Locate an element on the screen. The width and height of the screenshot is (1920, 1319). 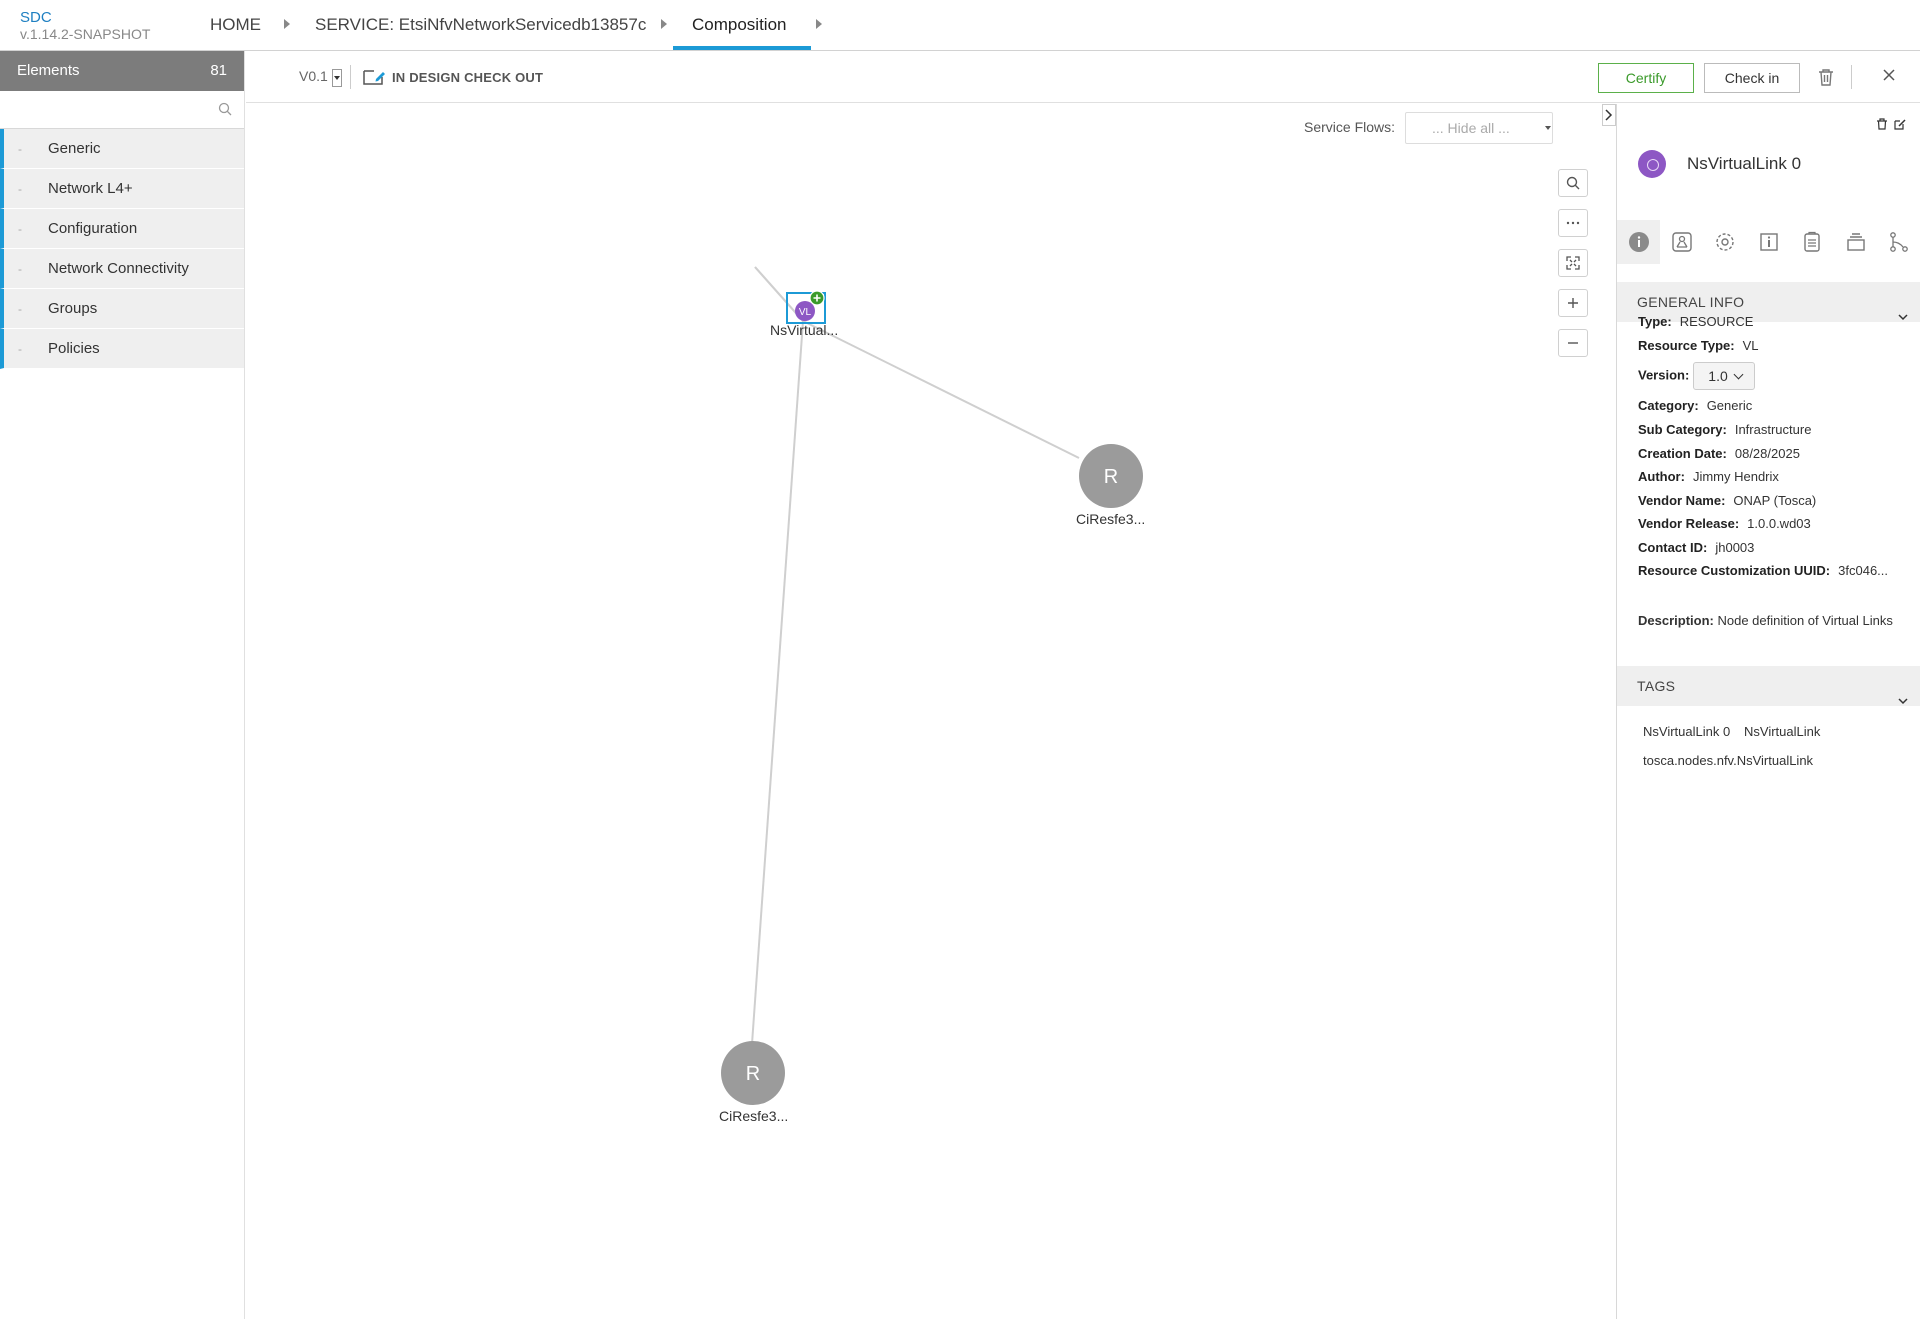
palette-group-network-connectivity: - Network Connectivity is located at coordinates (122, 269).